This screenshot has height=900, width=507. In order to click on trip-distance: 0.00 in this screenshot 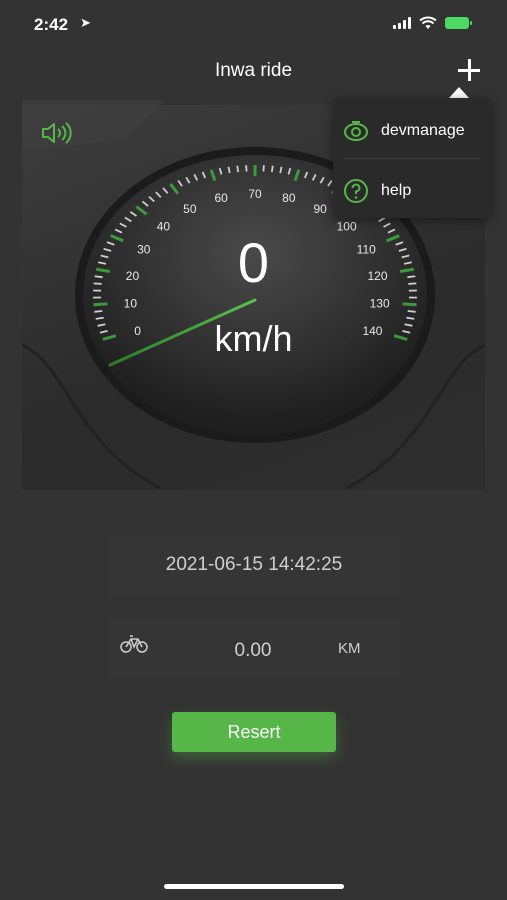, I will do `click(253, 650)`.